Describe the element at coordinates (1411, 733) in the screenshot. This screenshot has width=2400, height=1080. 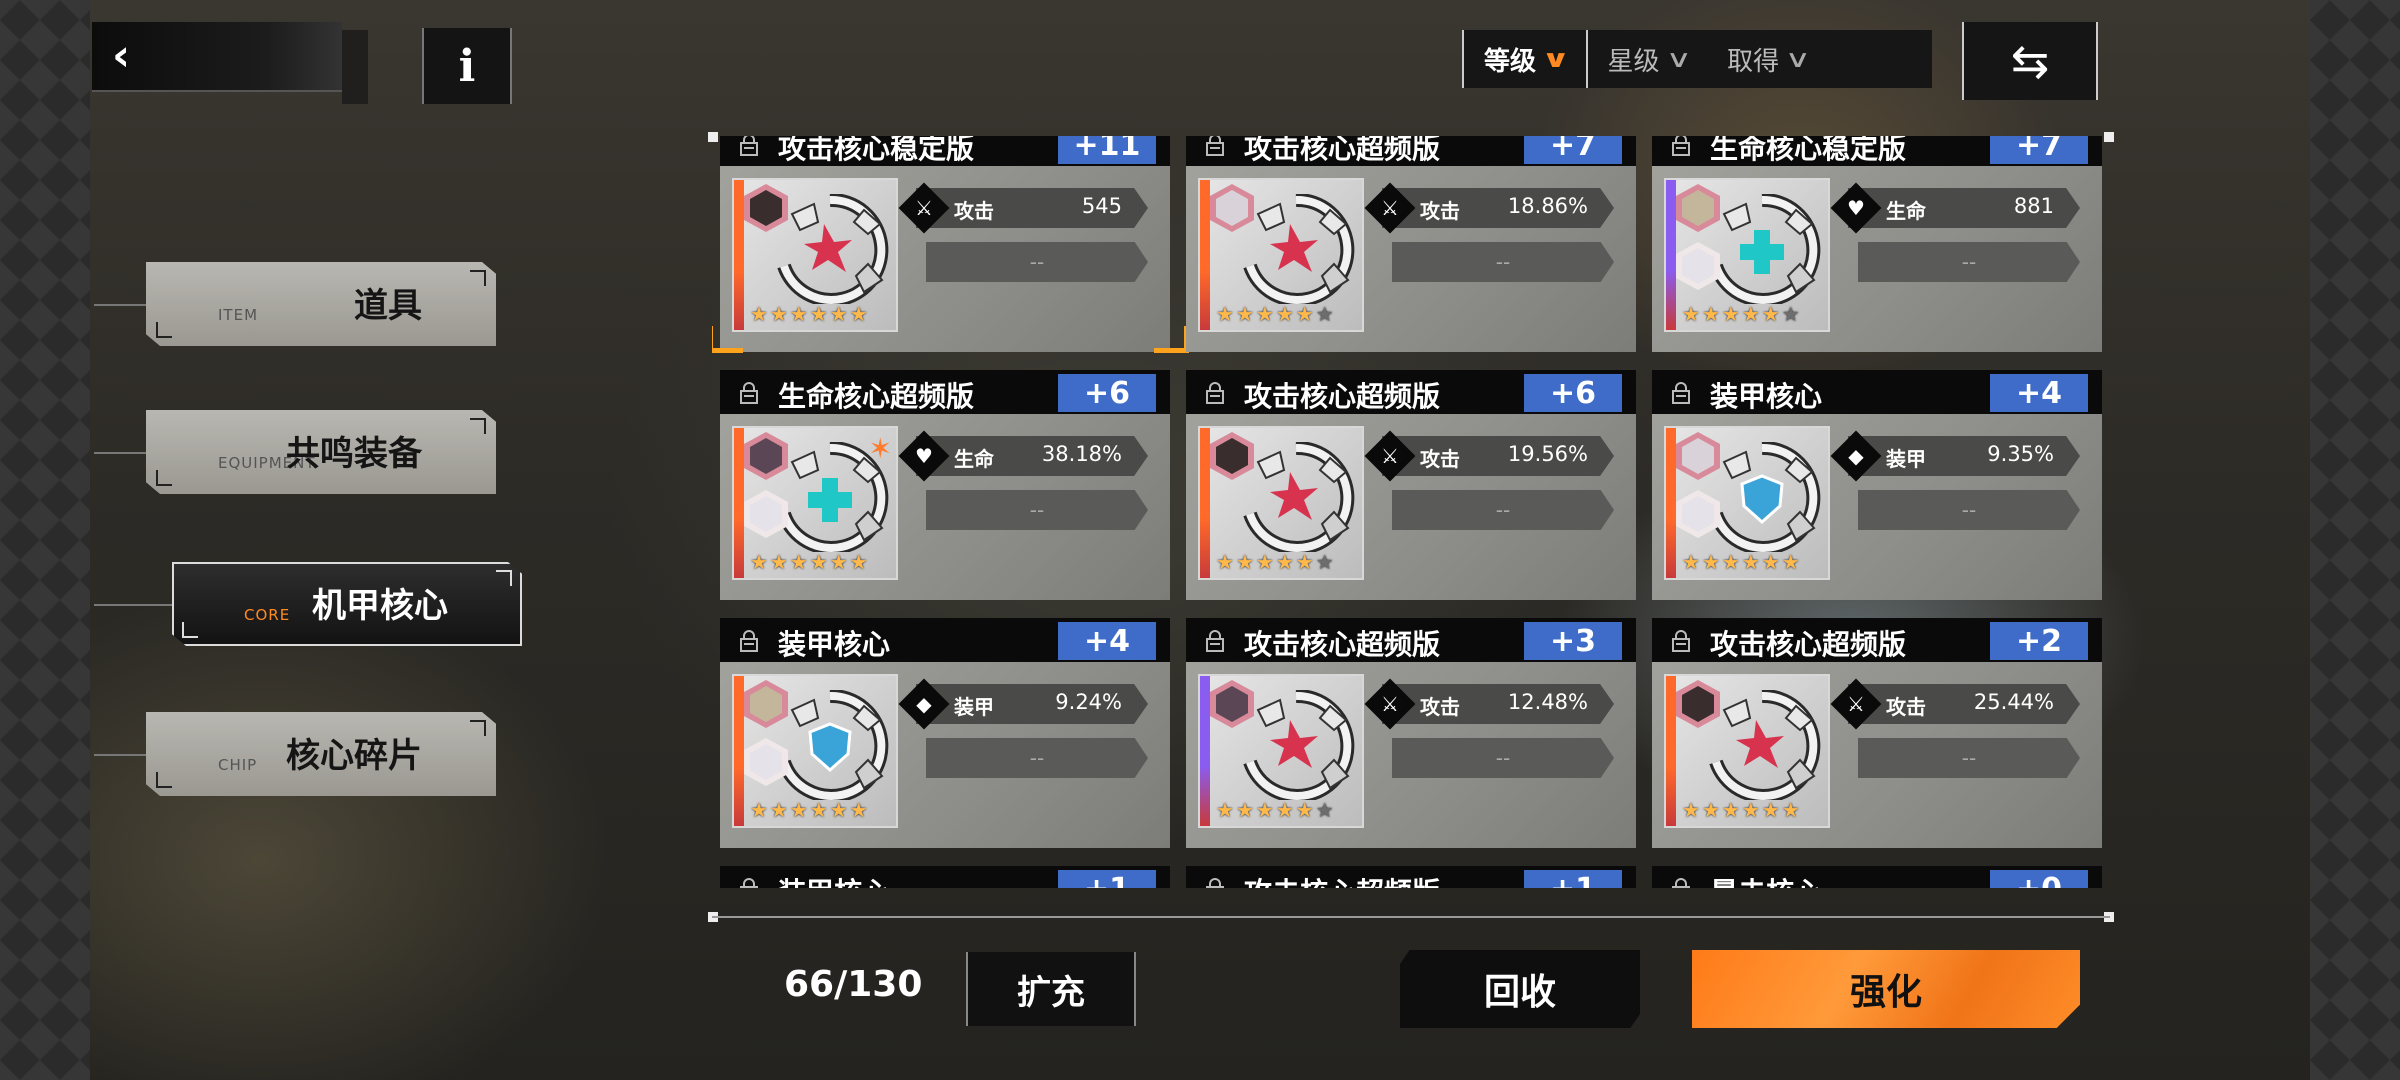
I see `core-card: 攻击核心超频版 +3 ★ ★ ★ ★ ★ ★ ⚔ 攻击 12.48% --` at that location.